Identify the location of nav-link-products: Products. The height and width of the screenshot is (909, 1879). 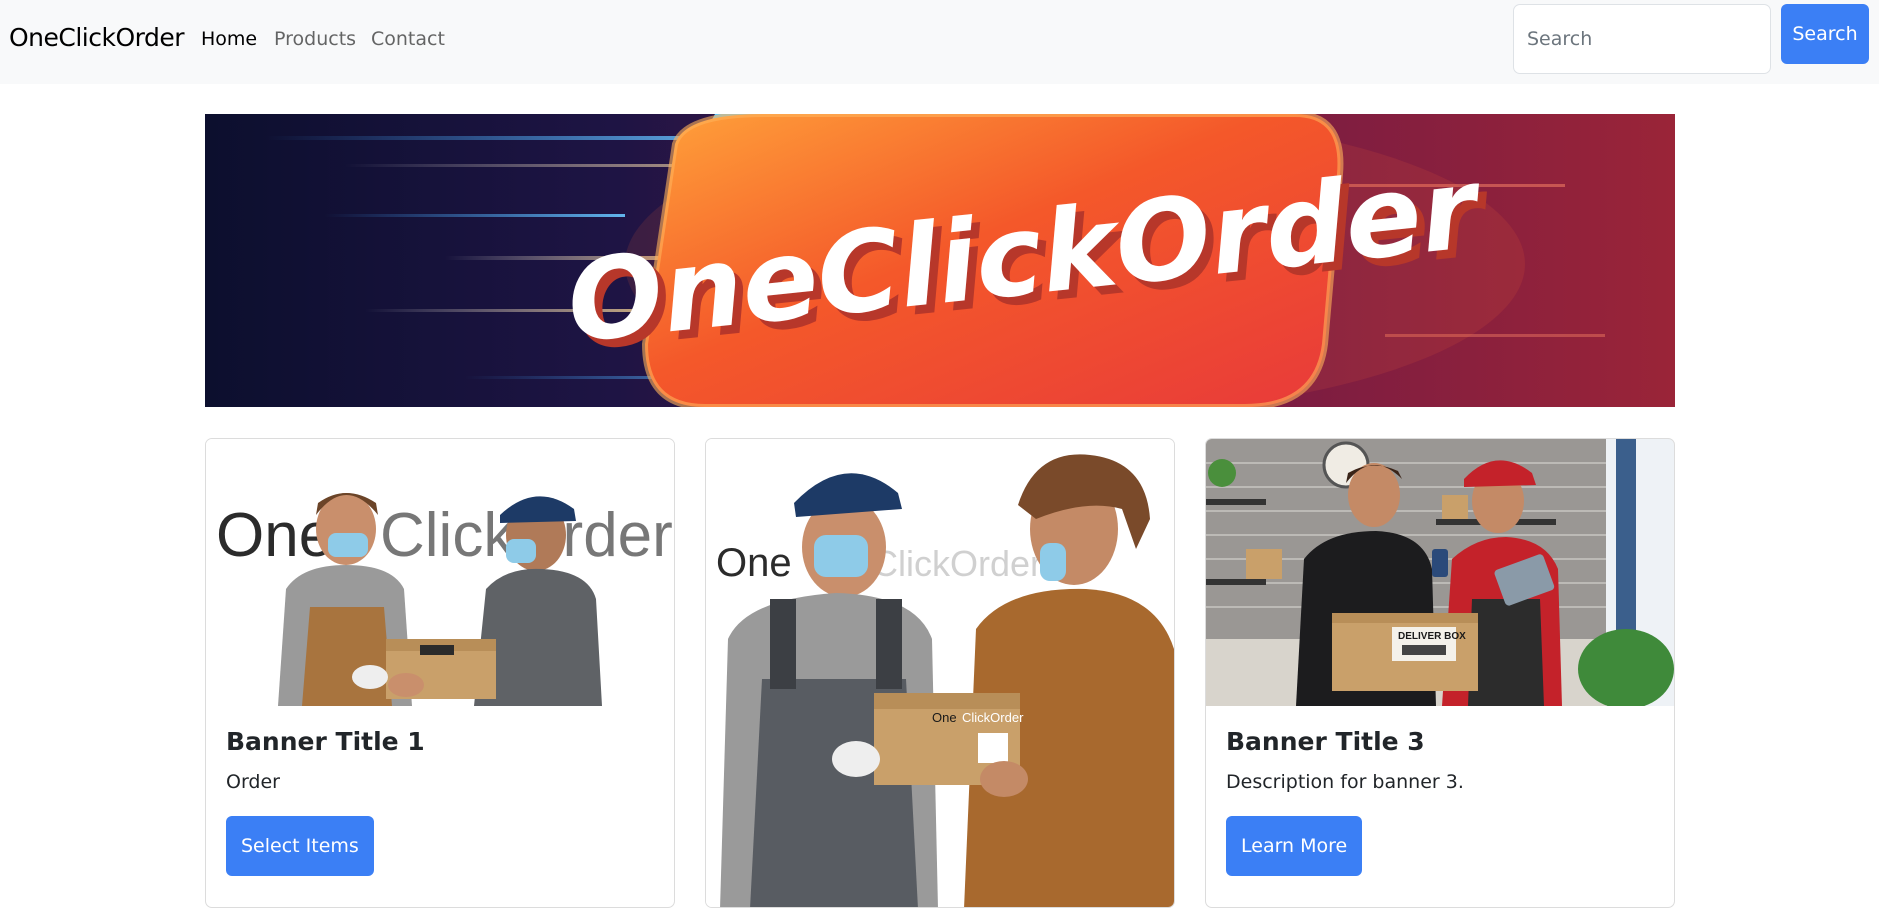
(315, 39).